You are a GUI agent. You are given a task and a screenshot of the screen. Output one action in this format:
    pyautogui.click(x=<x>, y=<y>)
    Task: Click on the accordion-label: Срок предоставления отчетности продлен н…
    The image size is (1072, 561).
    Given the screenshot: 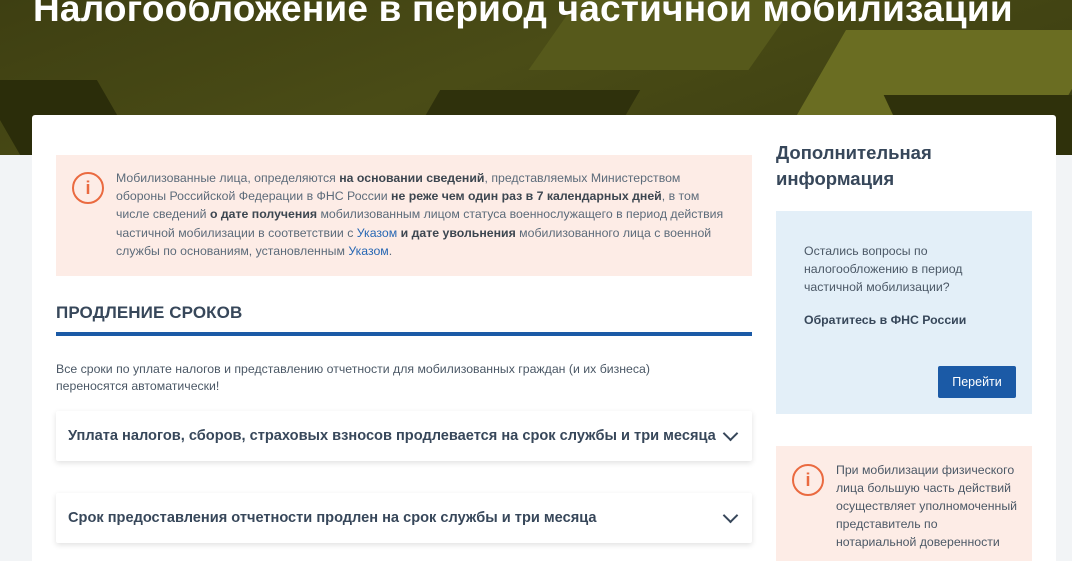 What is the action you would take?
    pyautogui.click(x=332, y=518)
    